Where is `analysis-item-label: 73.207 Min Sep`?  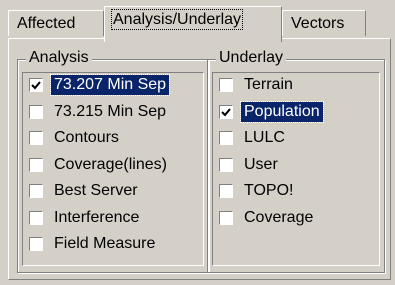 analysis-item-label: 73.207 Min Sep is located at coordinates (110, 85).